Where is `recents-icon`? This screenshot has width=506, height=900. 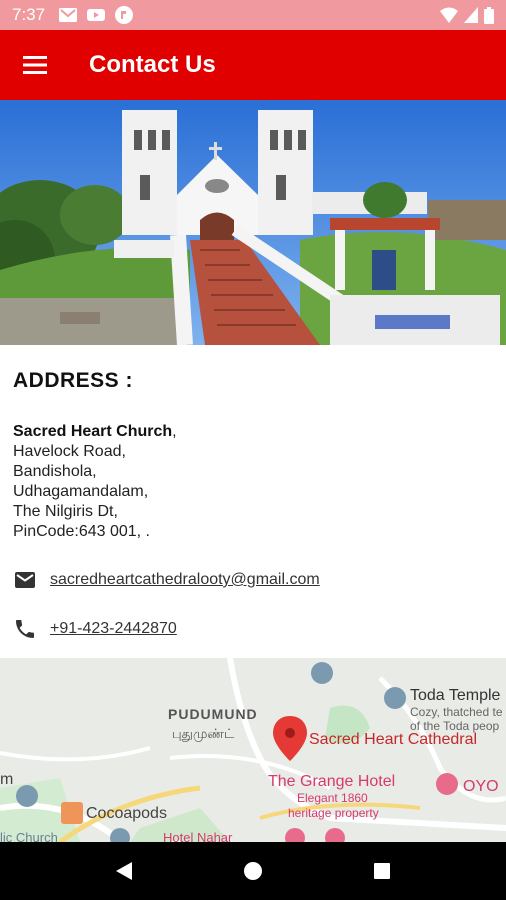
recents-icon is located at coordinates (382, 871).